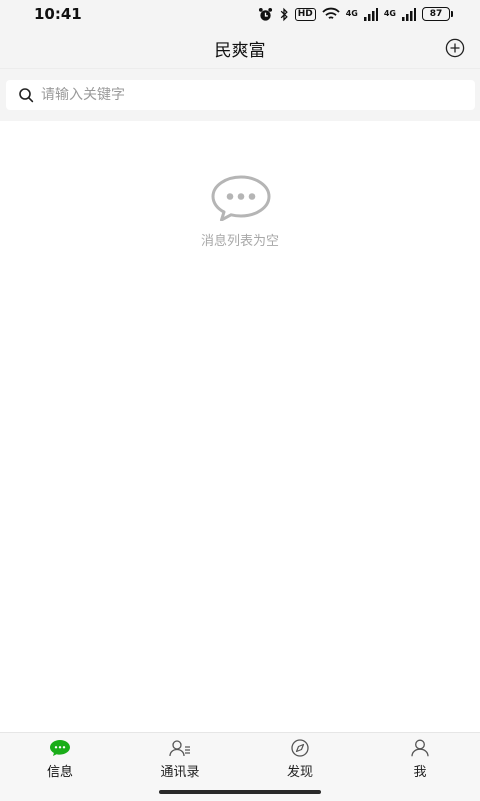 The width and height of the screenshot is (480, 801). I want to click on tab-bar: 信息 通讯录 发现 我, so click(240, 766).